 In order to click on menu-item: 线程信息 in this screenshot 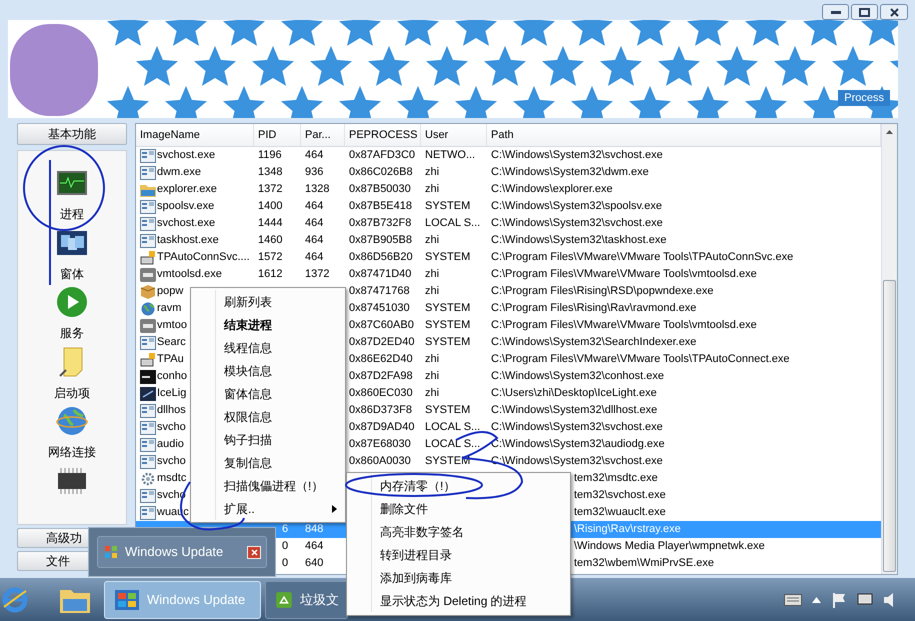, I will do `click(280, 347)`.